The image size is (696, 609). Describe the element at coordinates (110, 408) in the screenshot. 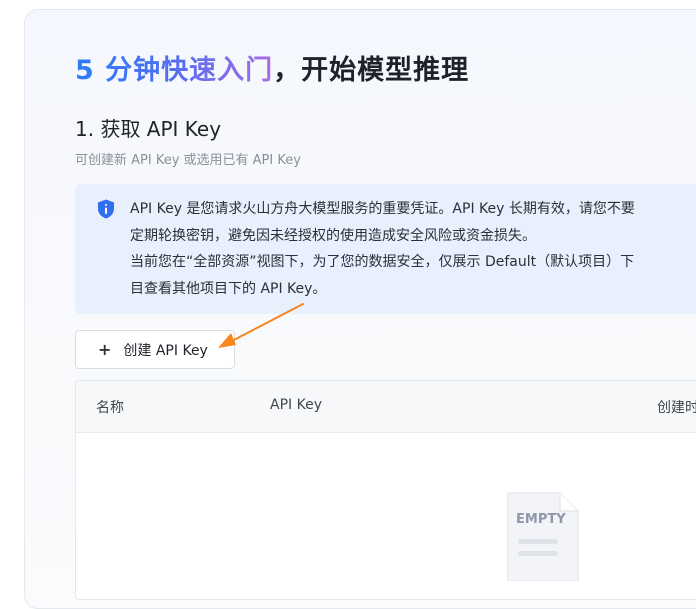

I see `column-header-name: 名称` at that location.